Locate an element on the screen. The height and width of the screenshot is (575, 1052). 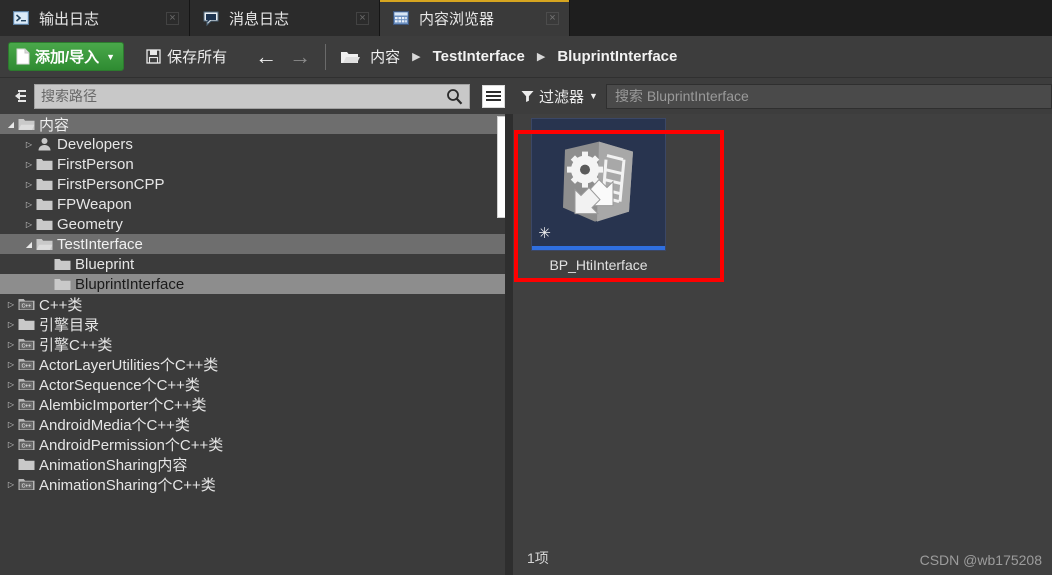
add-import-button: 添加/导入 ▼ is located at coordinates (66, 56).